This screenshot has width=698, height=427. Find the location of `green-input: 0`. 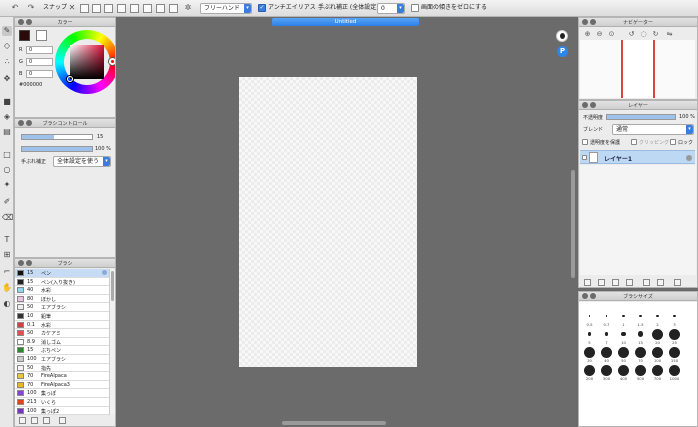

green-input: 0 is located at coordinates (39, 62).